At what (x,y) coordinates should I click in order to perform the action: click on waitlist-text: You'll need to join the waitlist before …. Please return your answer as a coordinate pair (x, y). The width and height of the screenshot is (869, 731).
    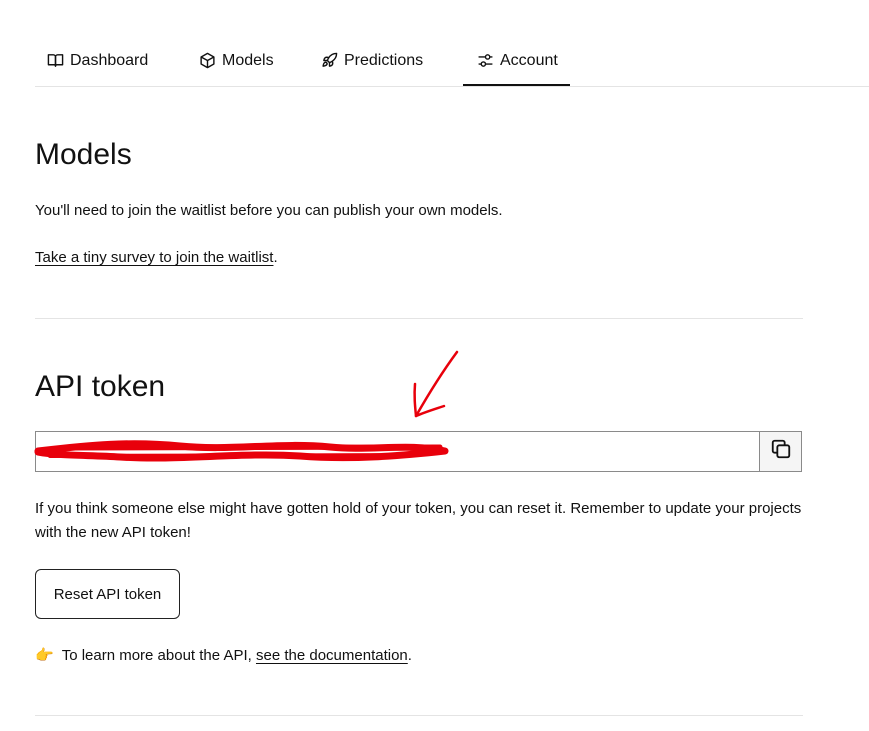
    Looking at the image, I should click on (269, 210).